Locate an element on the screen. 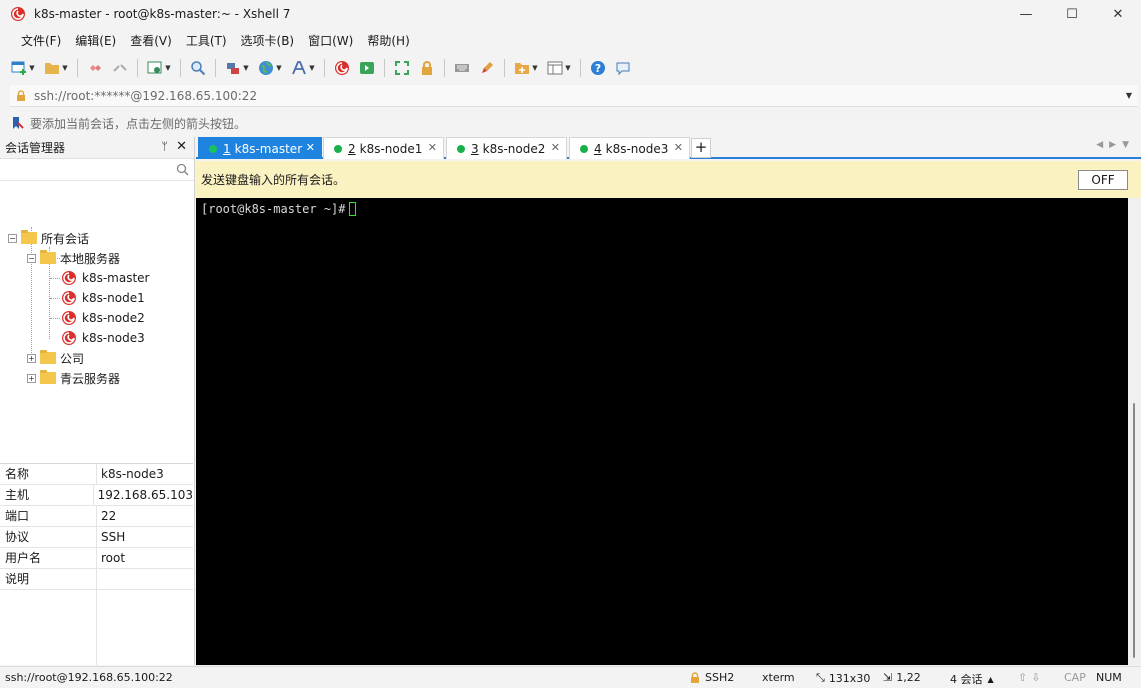 Image resolution: width=1141 pixels, height=688 pixels. terminal-scrollbar is located at coordinates (1134, 431).